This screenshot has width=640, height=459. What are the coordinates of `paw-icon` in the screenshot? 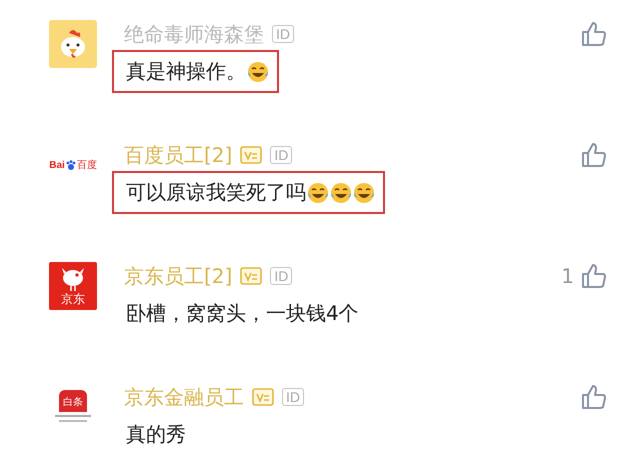 It's located at (71, 165).